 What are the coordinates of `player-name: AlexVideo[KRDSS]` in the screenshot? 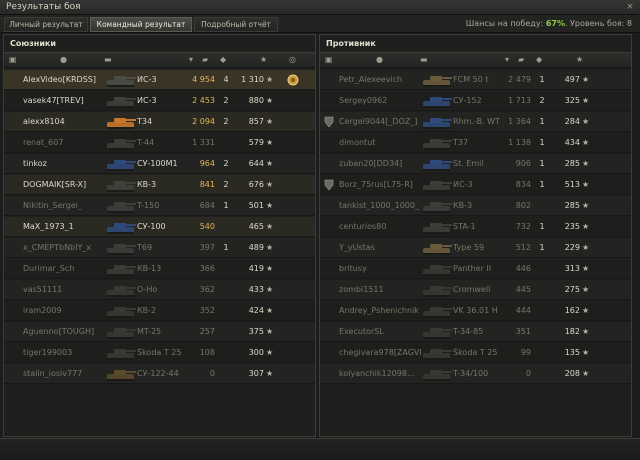 It's located at (64, 79).